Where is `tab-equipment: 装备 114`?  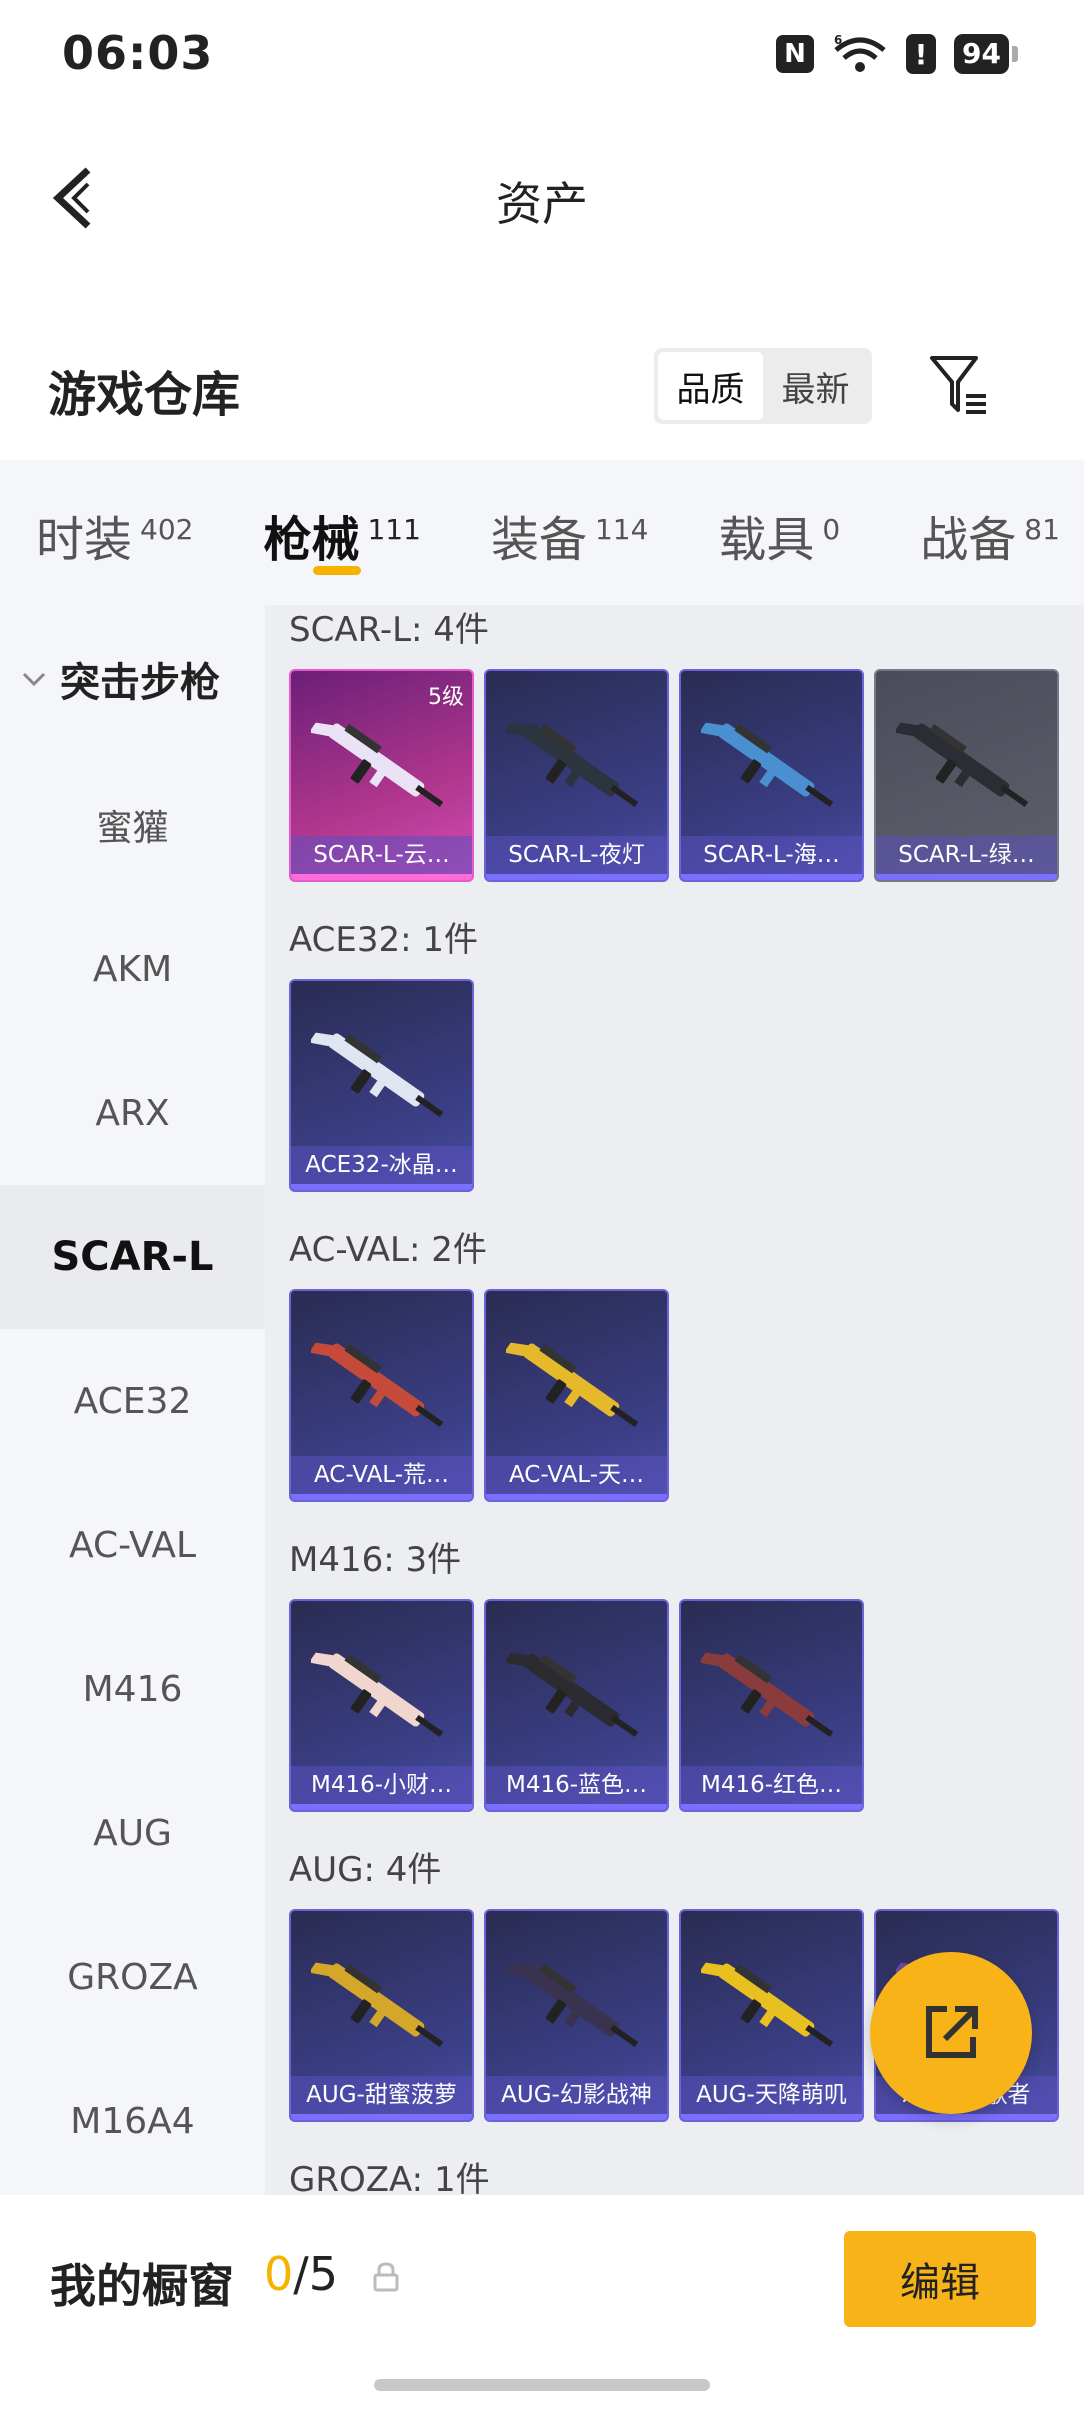 tab-equipment: 装备 114 is located at coordinates (569, 532).